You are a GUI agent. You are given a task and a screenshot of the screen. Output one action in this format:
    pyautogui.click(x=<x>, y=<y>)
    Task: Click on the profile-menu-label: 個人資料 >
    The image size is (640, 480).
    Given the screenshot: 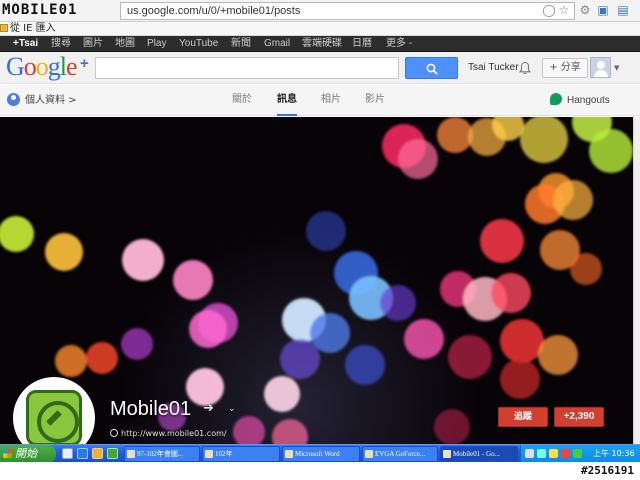 What is the action you would take?
    pyautogui.click(x=51, y=100)
    